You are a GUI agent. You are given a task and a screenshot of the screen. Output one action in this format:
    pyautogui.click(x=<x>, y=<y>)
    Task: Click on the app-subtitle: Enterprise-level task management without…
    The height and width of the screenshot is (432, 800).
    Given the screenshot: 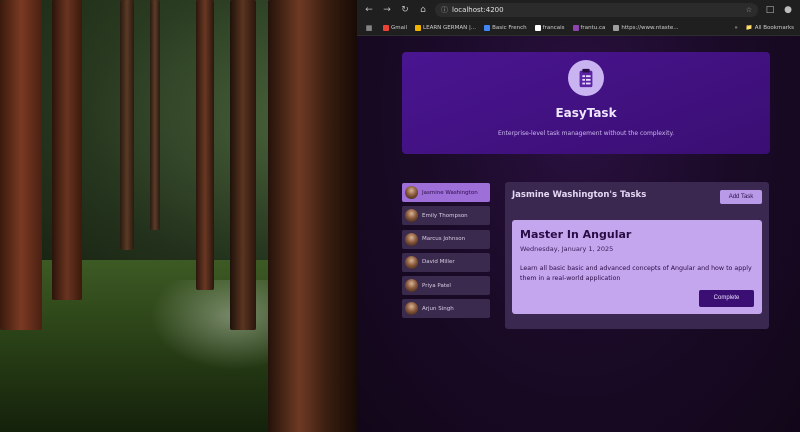 What is the action you would take?
    pyautogui.click(x=586, y=133)
    